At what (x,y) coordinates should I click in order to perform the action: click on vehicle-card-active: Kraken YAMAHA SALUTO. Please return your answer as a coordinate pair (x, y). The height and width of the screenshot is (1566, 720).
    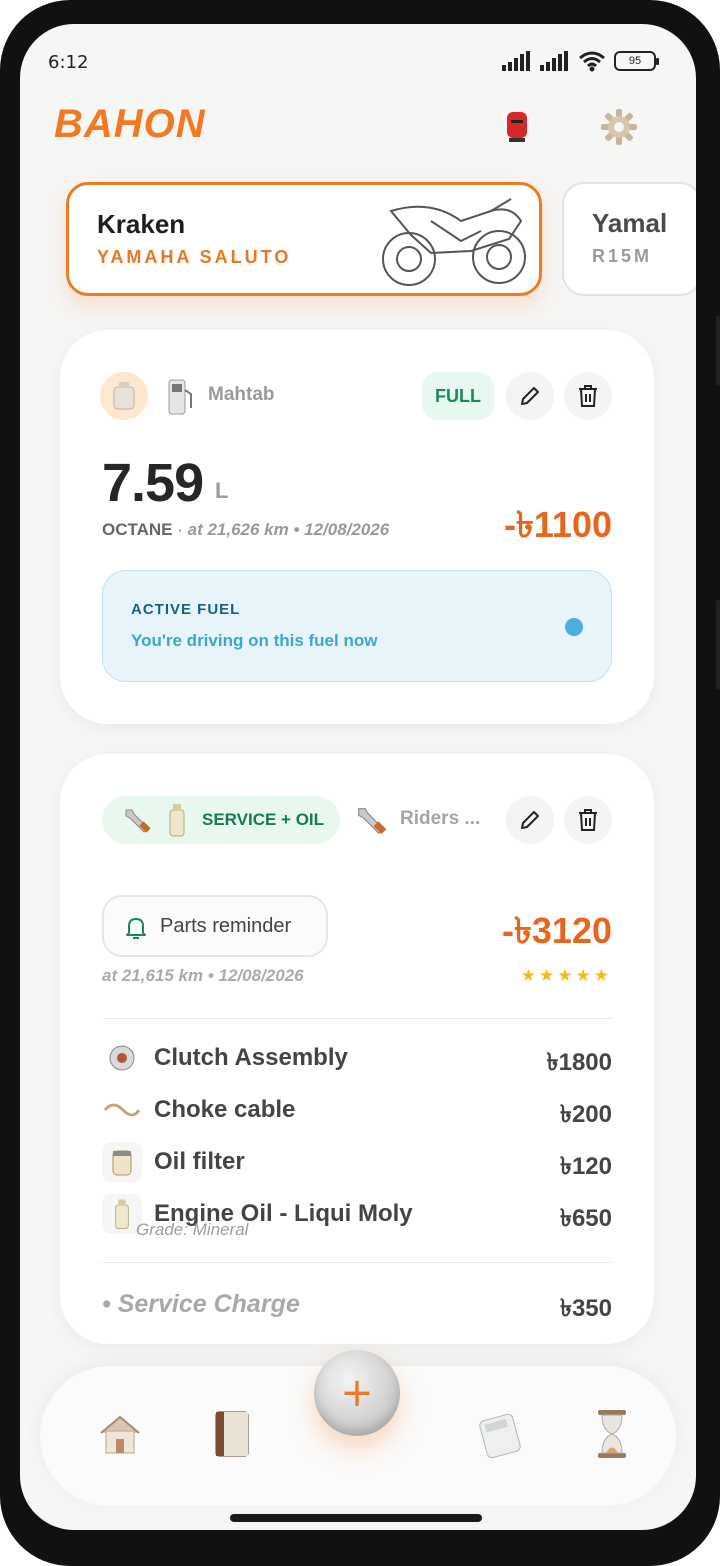
    Looking at the image, I should click on (304, 239).